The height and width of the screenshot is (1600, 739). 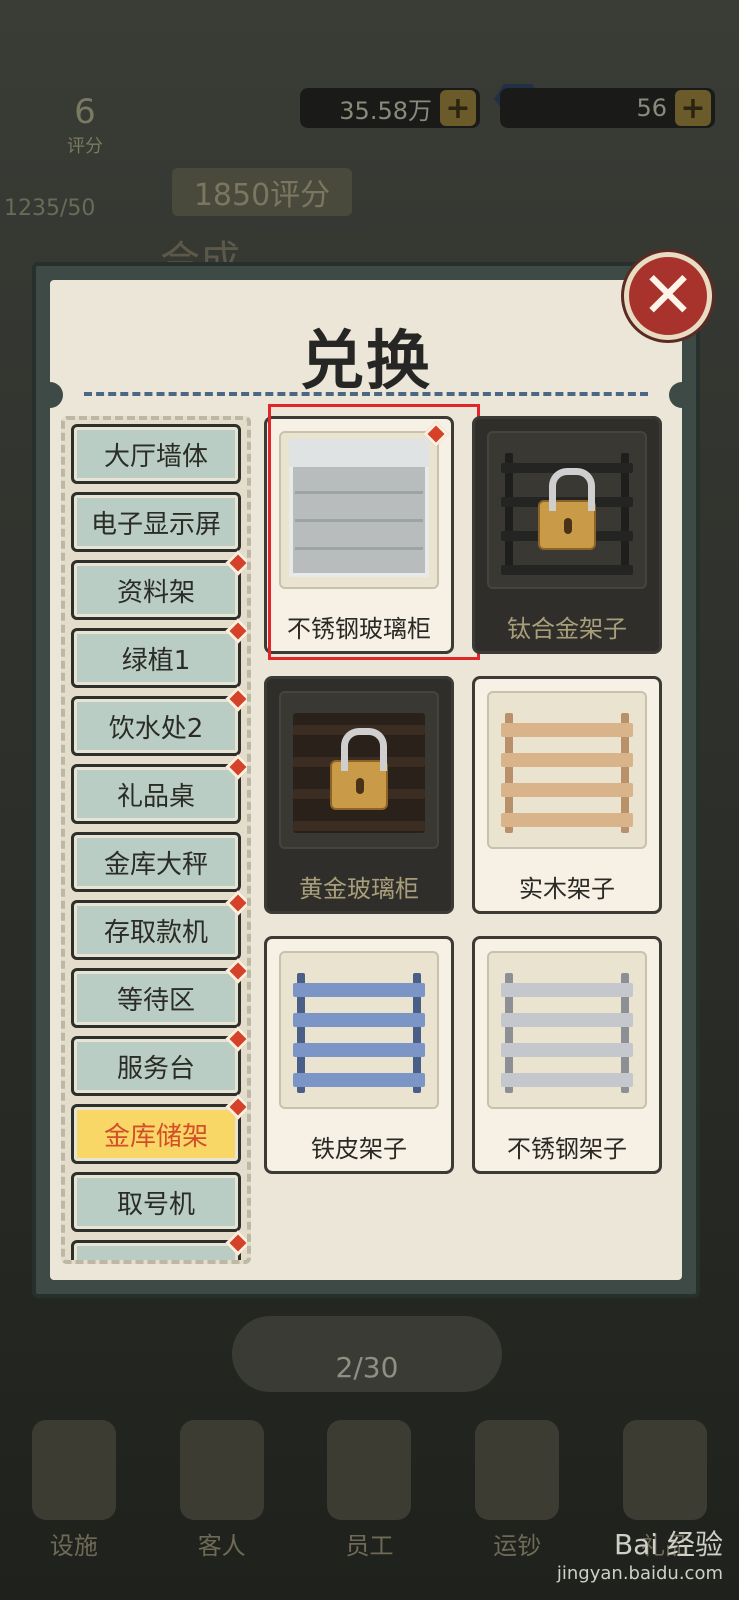 What do you see at coordinates (262, 192) in the screenshot?
I see `rating-badge: 1850评分` at bounding box center [262, 192].